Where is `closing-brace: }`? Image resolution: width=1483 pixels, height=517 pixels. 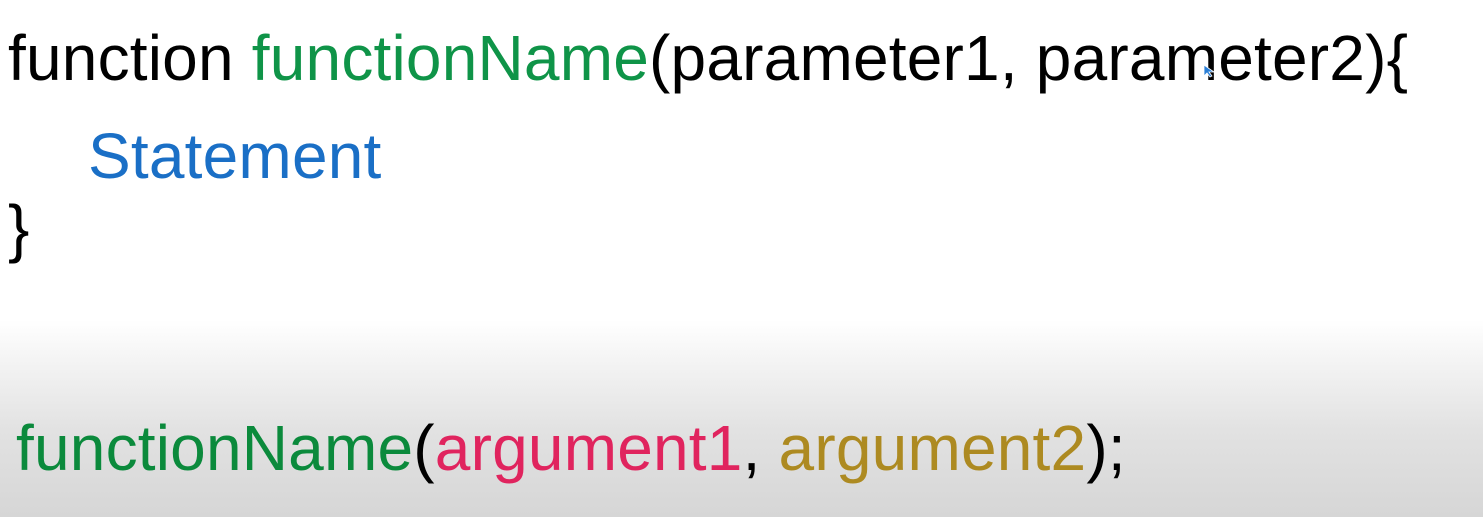
closing-brace: } is located at coordinates (19, 228).